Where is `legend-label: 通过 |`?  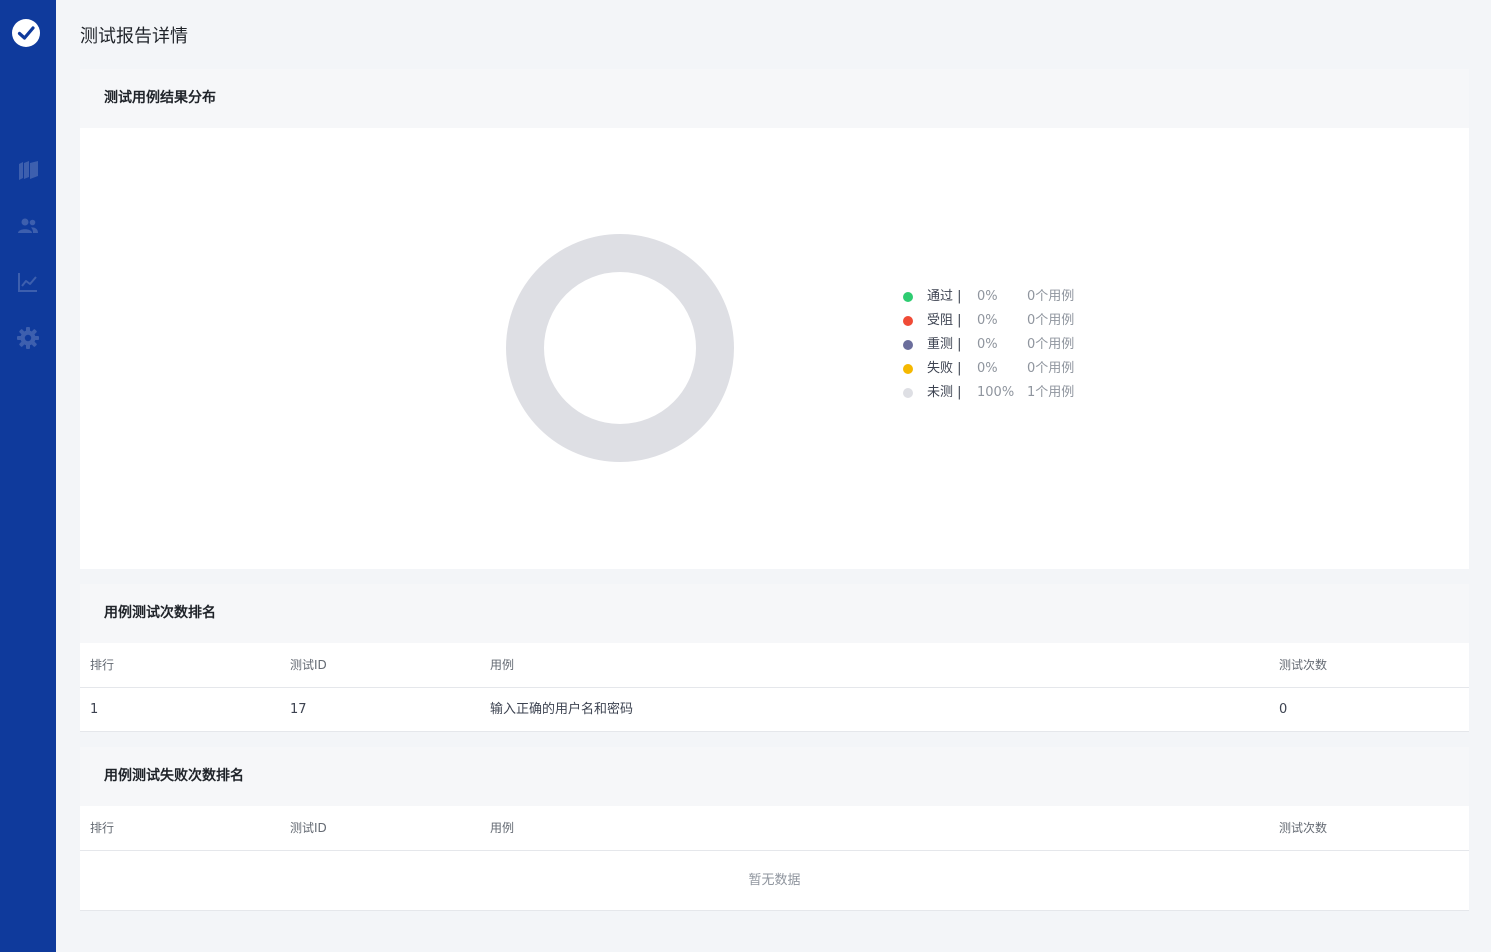 legend-label: 通过 | is located at coordinates (944, 296).